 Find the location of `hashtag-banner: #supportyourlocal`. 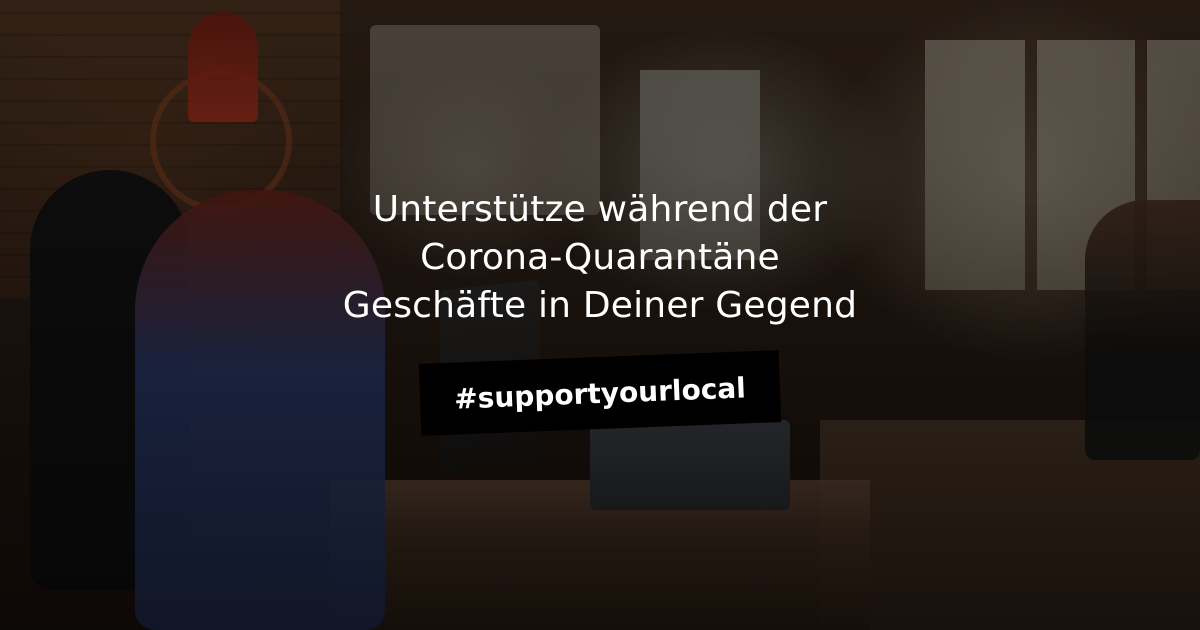

hashtag-banner: #supportyourlocal is located at coordinates (600, 393).